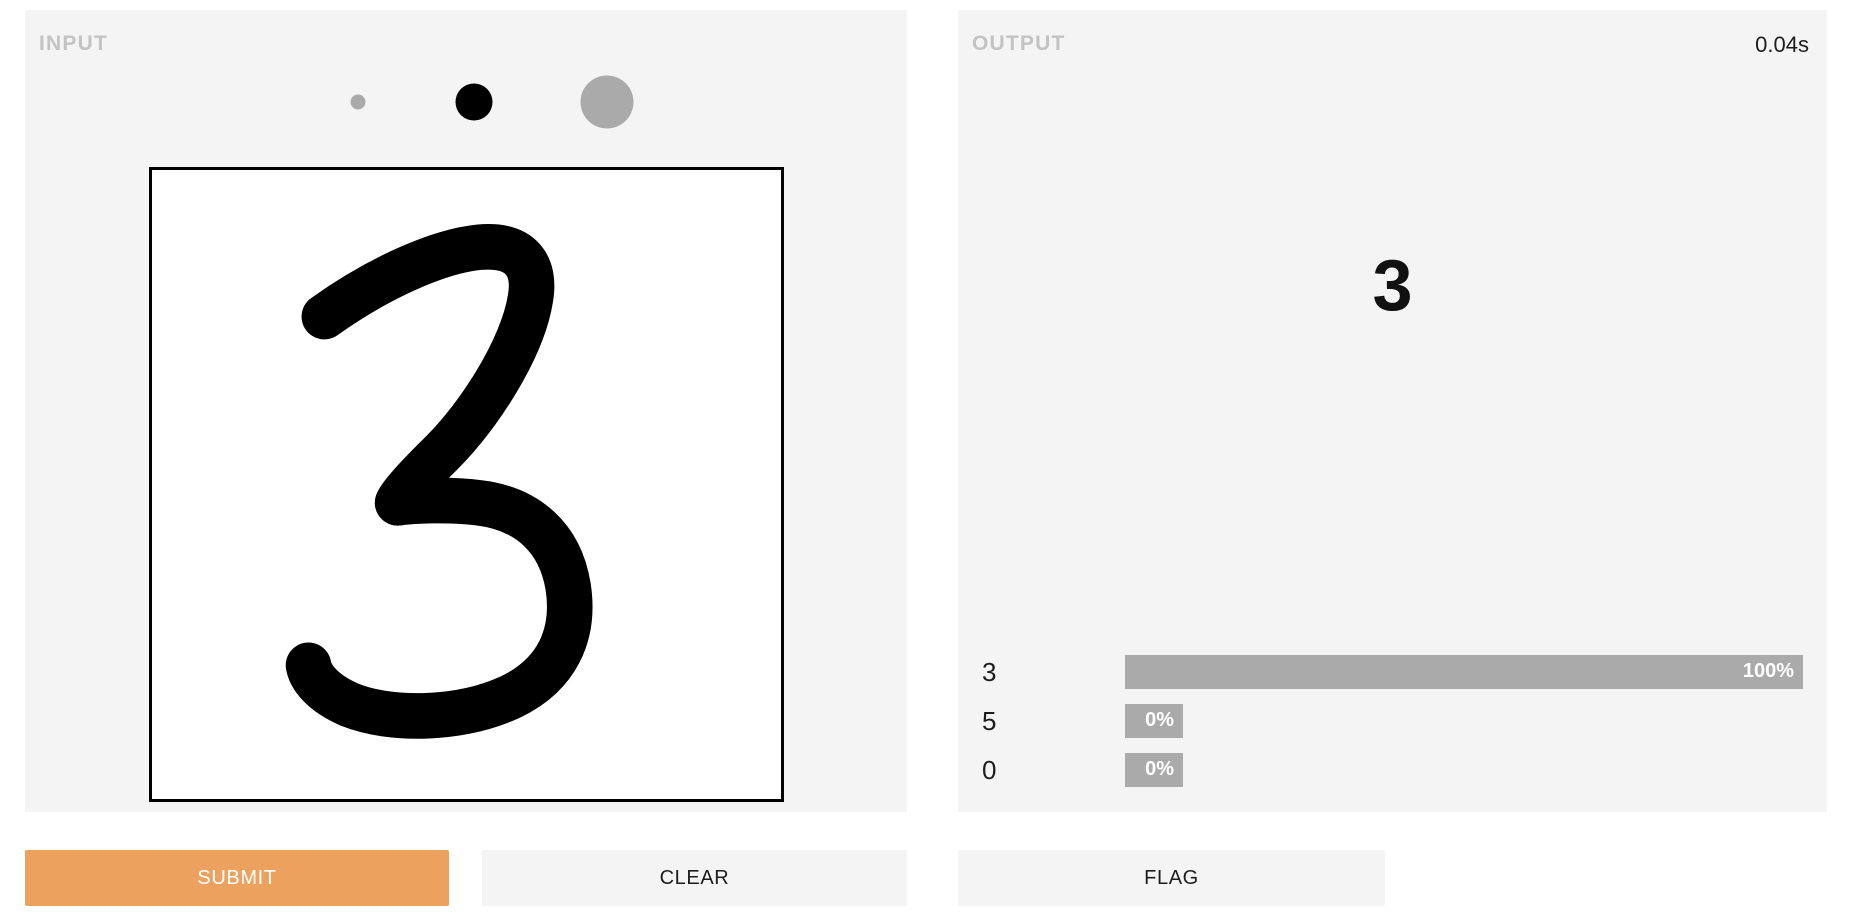  What do you see at coordinates (1392, 286) in the screenshot?
I see `predicted-digit: 3` at bounding box center [1392, 286].